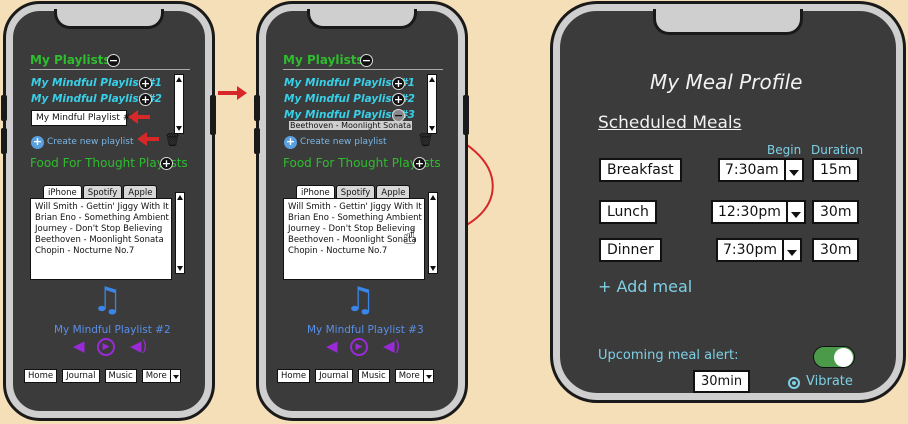 The height and width of the screenshot is (424, 908). What do you see at coordinates (628, 212) in the screenshot?
I see `meal-name-field: Lunch` at bounding box center [628, 212].